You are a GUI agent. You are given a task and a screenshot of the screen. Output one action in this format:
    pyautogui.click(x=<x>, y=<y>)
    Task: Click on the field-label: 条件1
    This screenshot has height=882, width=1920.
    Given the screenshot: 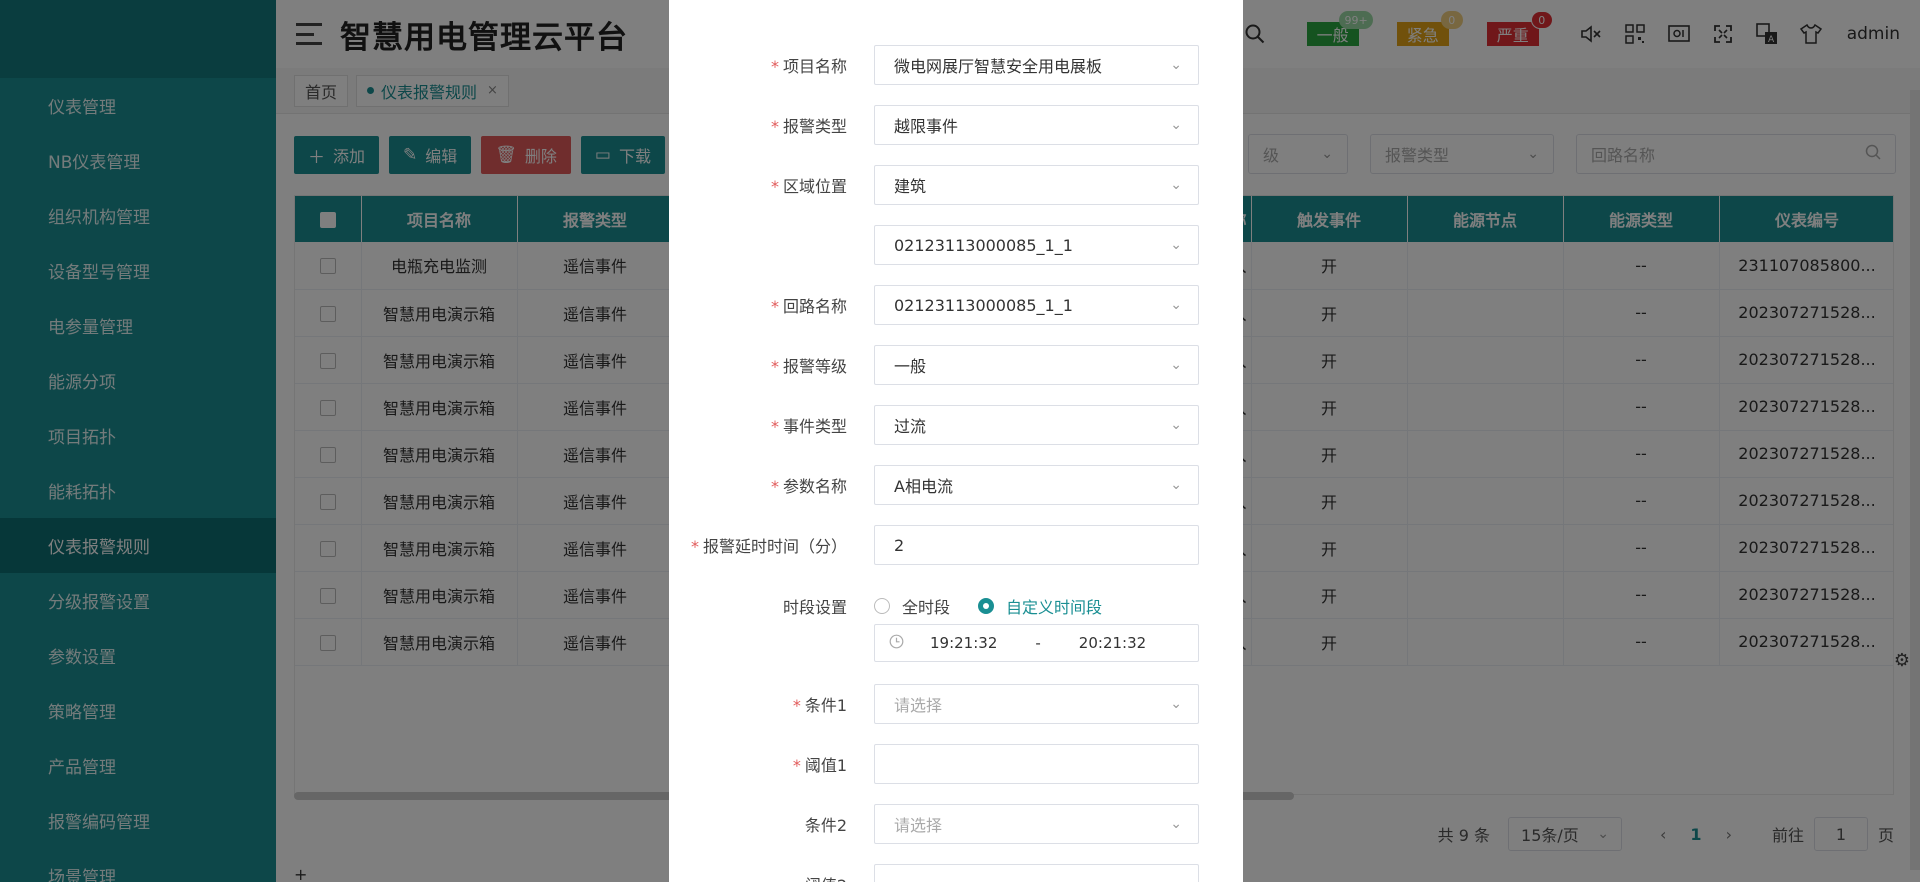 What is the action you would take?
    pyautogui.click(x=825, y=705)
    